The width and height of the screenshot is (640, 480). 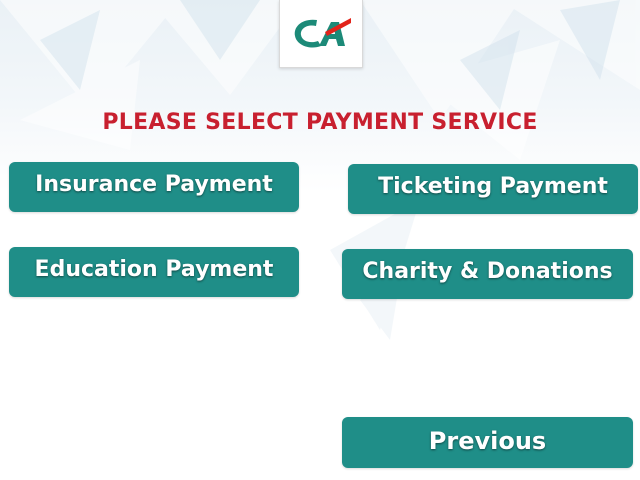 I want to click on bank-logo, so click(x=321, y=34).